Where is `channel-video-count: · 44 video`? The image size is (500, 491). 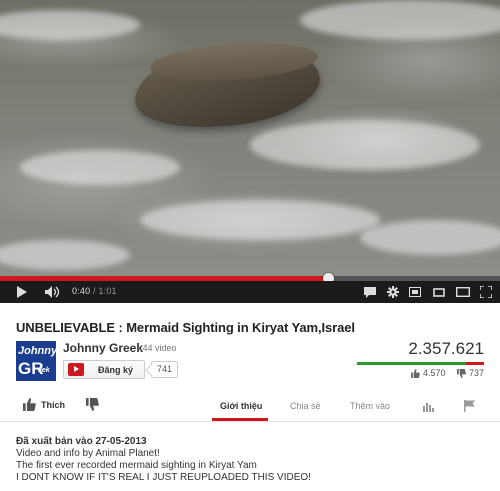
channel-video-count: · 44 video is located at coordinates (157, 348).